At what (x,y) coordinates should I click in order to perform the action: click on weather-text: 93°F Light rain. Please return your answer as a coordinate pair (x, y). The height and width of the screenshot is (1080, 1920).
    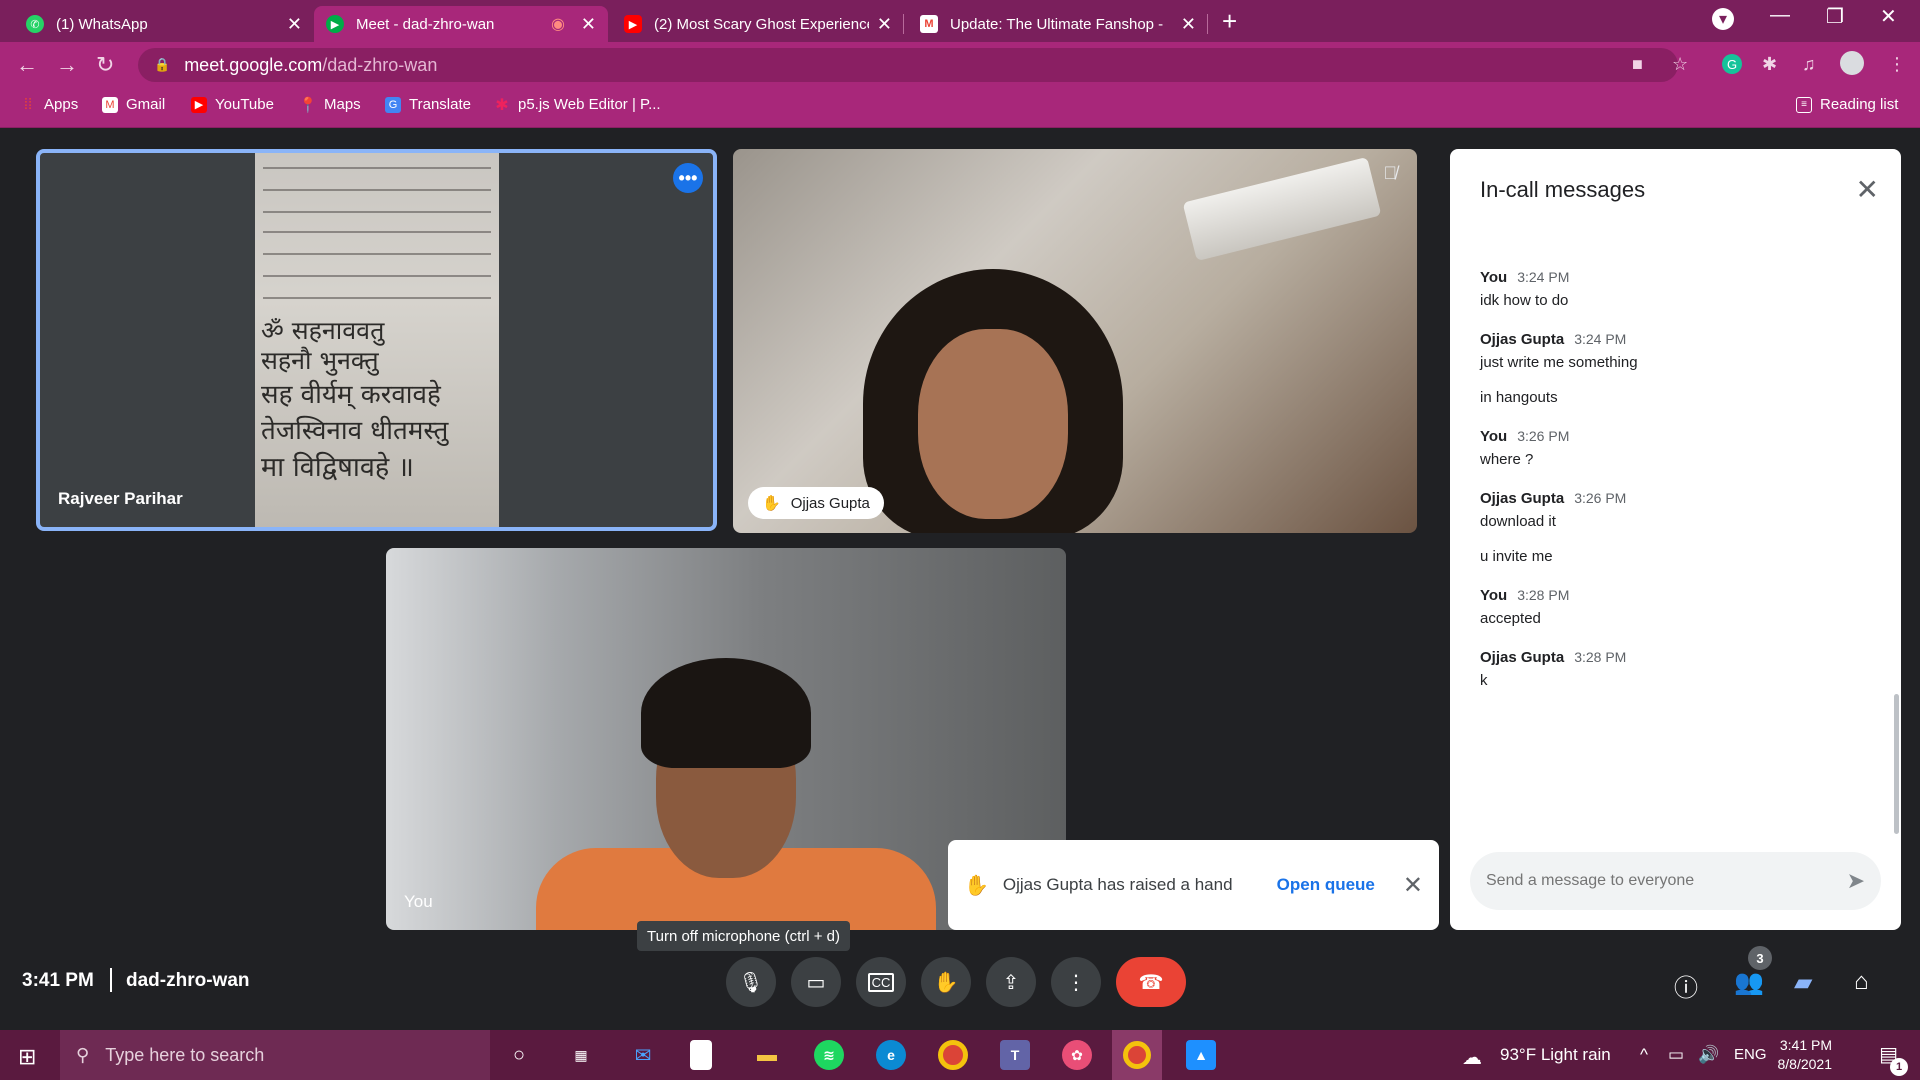
    Looking at the image, I should click on (1555, 1055).